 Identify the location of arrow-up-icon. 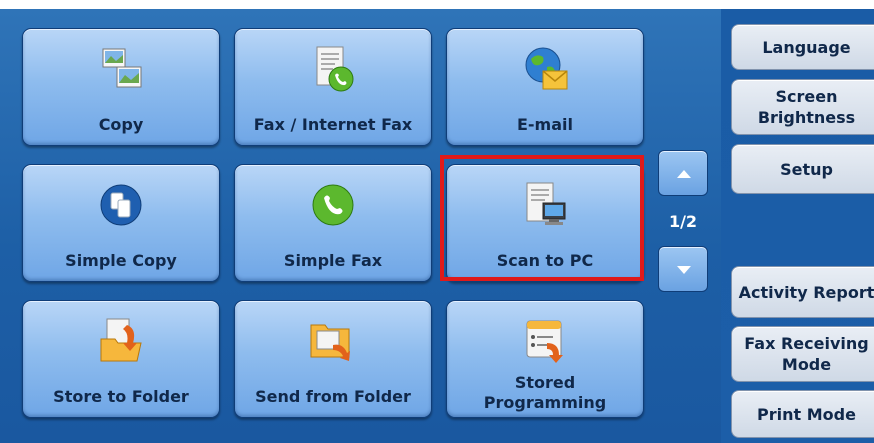
(684, 174).